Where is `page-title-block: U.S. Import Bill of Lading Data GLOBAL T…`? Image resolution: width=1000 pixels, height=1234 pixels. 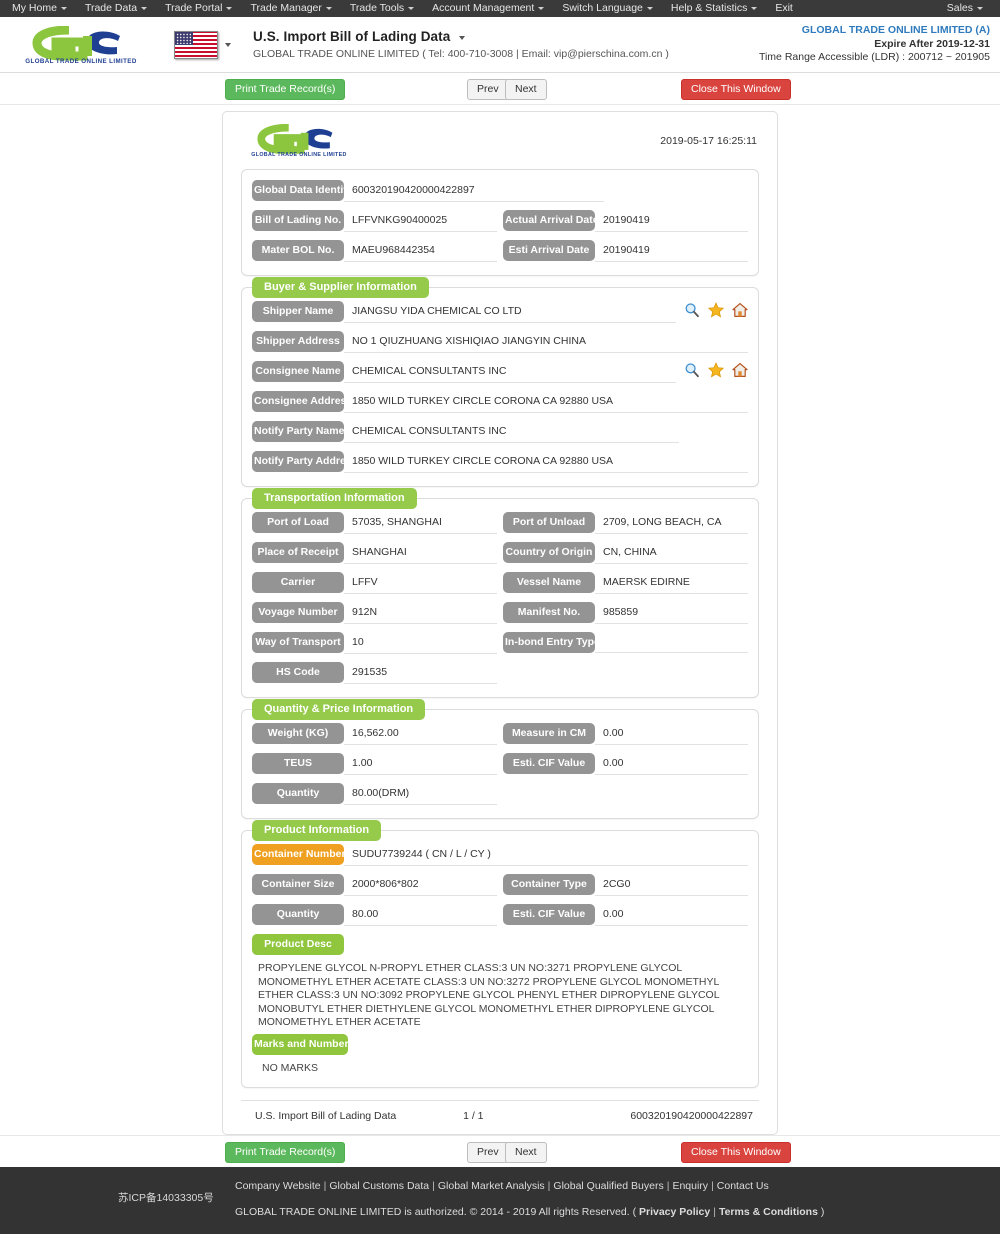
page-title-block: U.S. Import Bill of Lading Data GLOBAL T… is located at coordinates (461, 44).